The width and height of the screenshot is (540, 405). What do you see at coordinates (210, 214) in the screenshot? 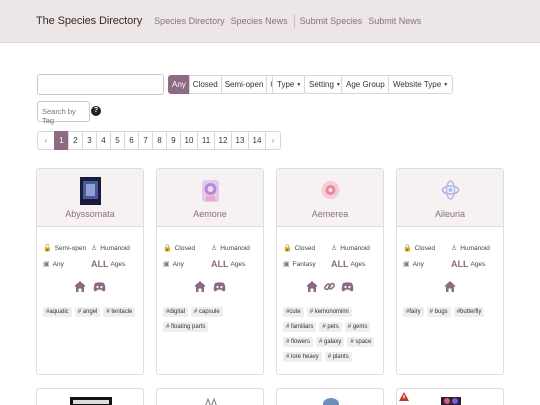
I see `species-name: Aemone` at bounding box center [210, 214].